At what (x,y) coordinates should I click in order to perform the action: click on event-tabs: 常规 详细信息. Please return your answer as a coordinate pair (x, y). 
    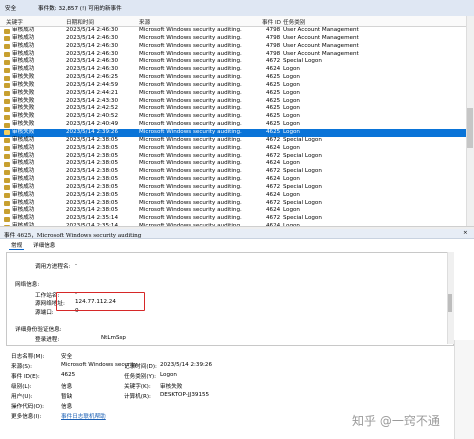
    Looking at the image, I should click on (237, 244).